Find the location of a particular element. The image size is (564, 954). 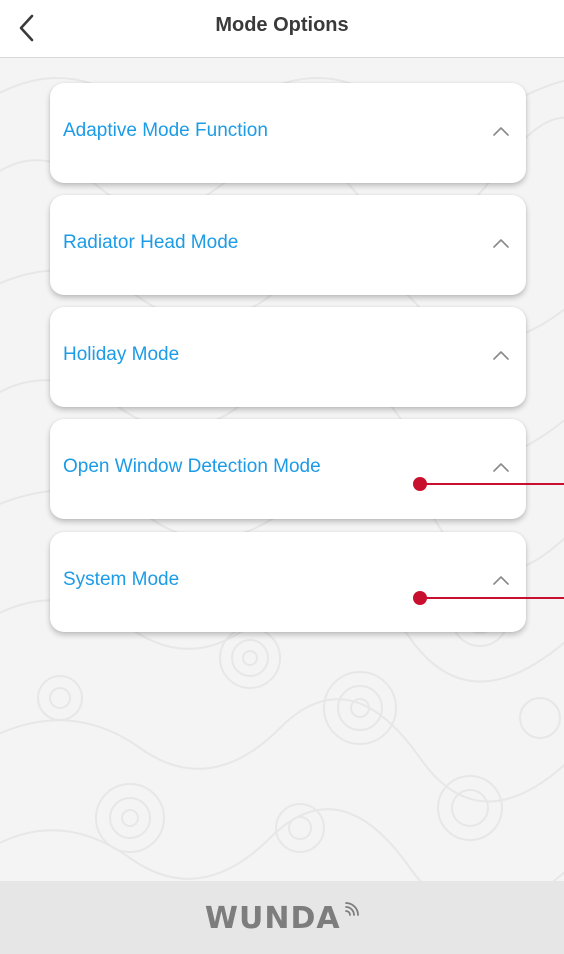

mode-label: System Mode is located at coordinates (121, 579).